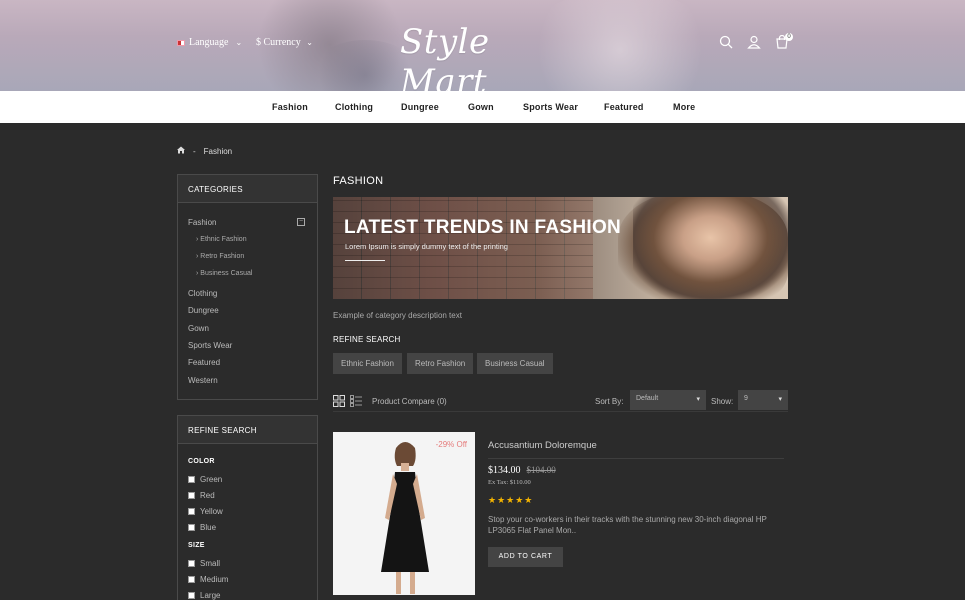 The image size is (965, 600). I want to click on size-option-large: Large, so click(204, 595).